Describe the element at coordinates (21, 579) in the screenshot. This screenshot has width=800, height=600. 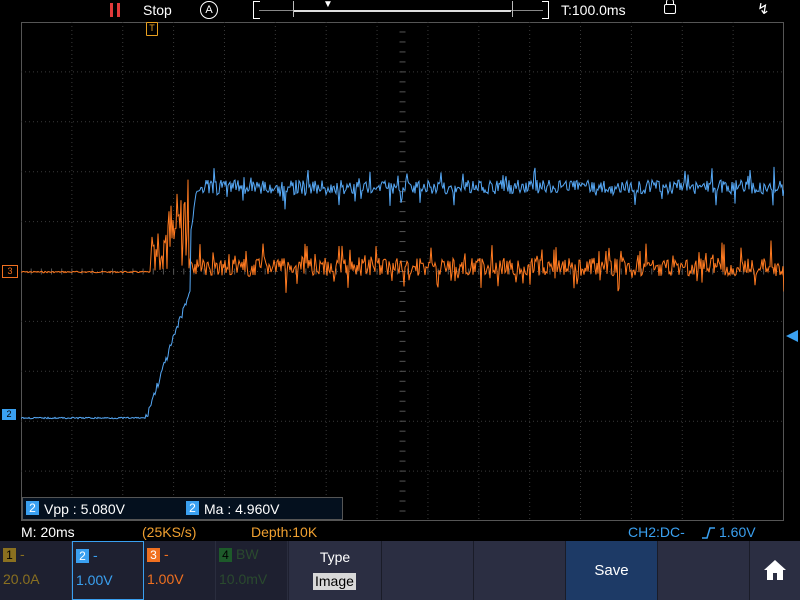
I see `ch1-scale: 20.0A` at that location.